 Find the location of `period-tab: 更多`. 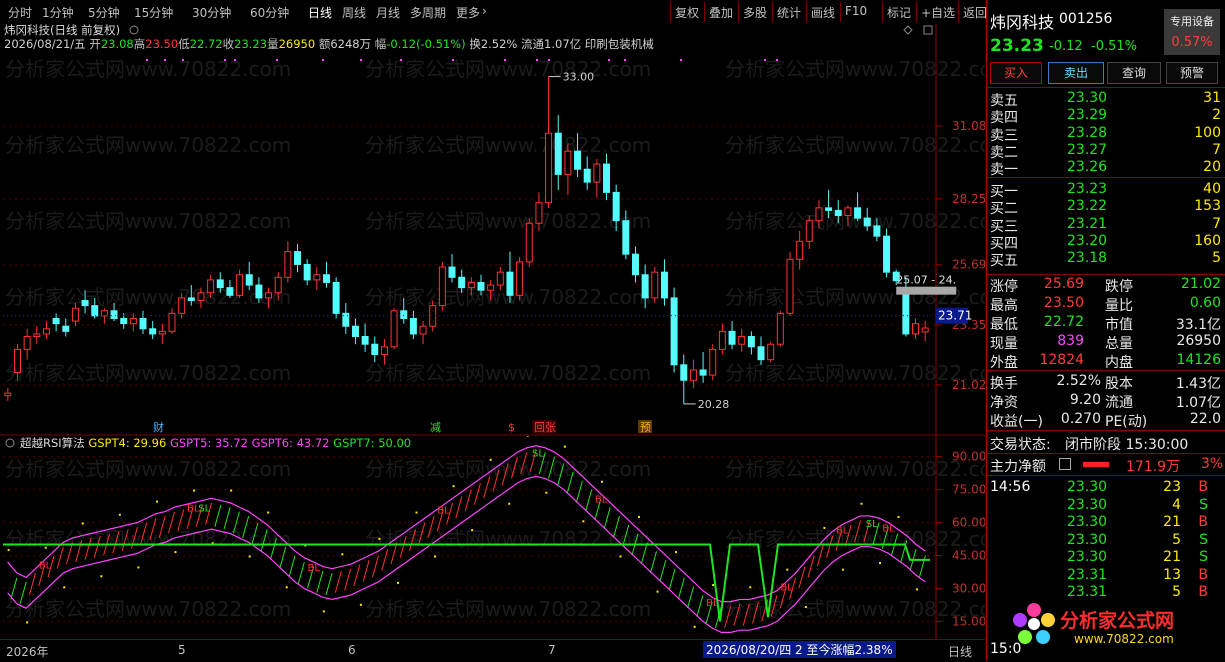

period-tab: 更多 is located at coordinates (468, 12).